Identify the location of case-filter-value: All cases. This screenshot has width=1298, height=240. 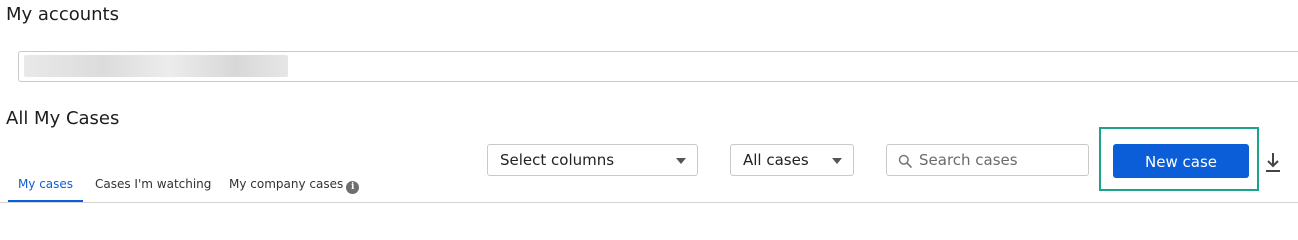
(776, 160).